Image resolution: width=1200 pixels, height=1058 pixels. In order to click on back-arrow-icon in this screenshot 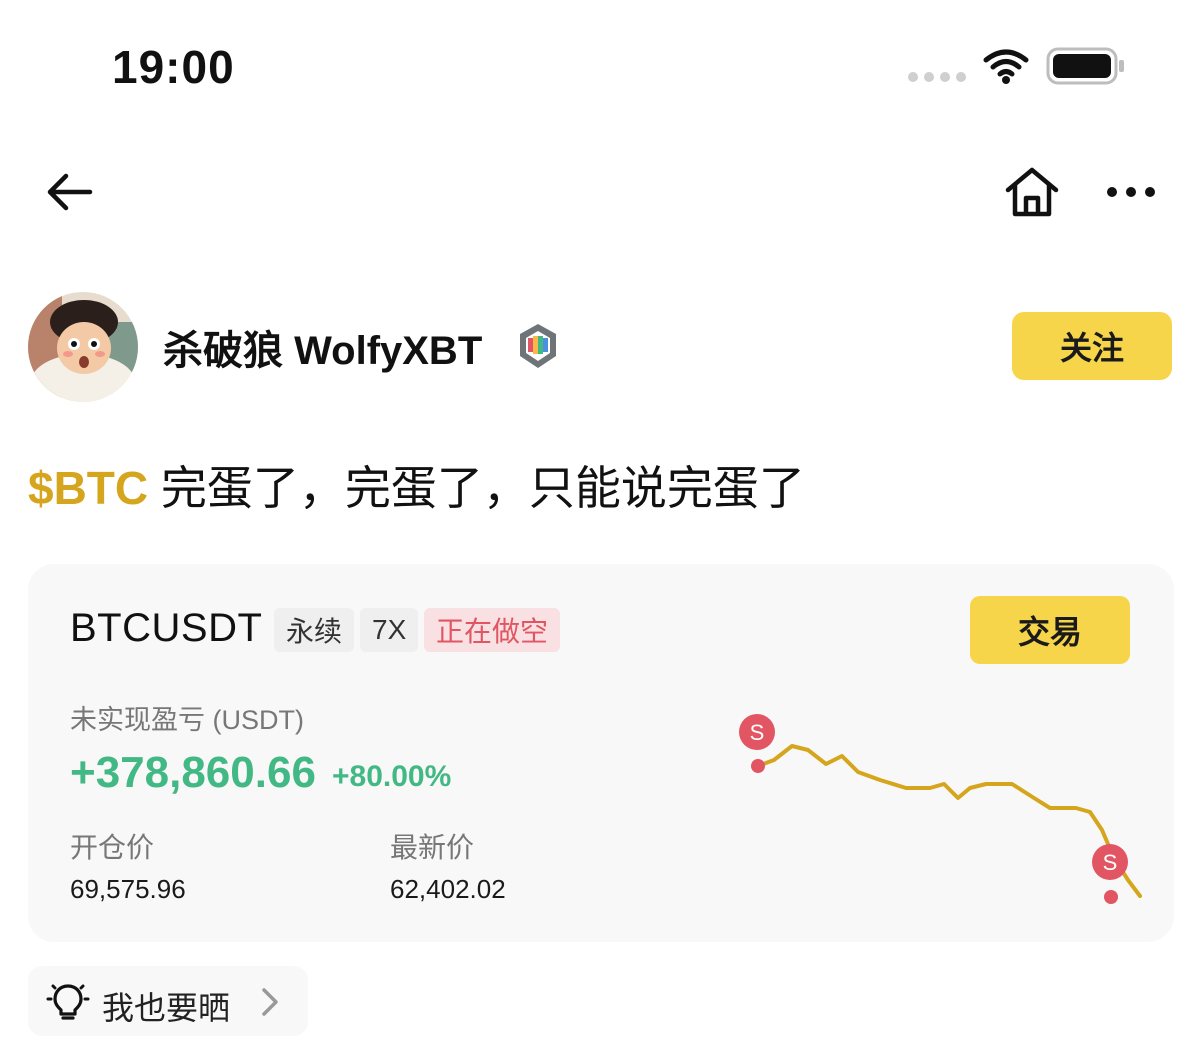, I will do `click(70, 192)`.